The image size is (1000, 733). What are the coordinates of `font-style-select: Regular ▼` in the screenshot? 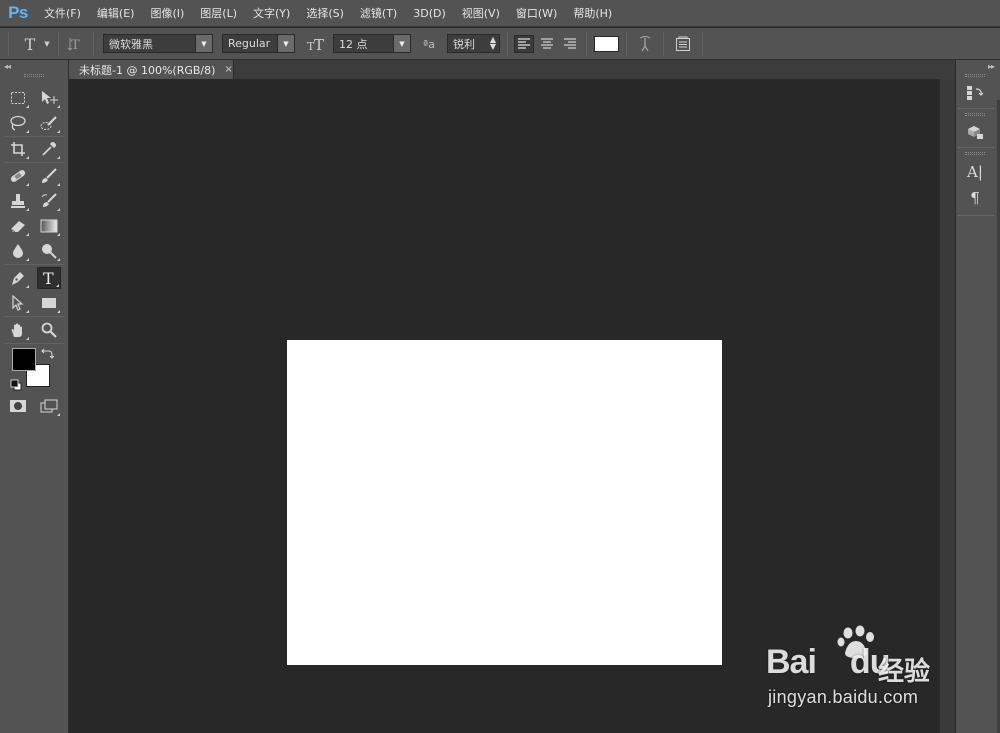 It's located at (258, 43).